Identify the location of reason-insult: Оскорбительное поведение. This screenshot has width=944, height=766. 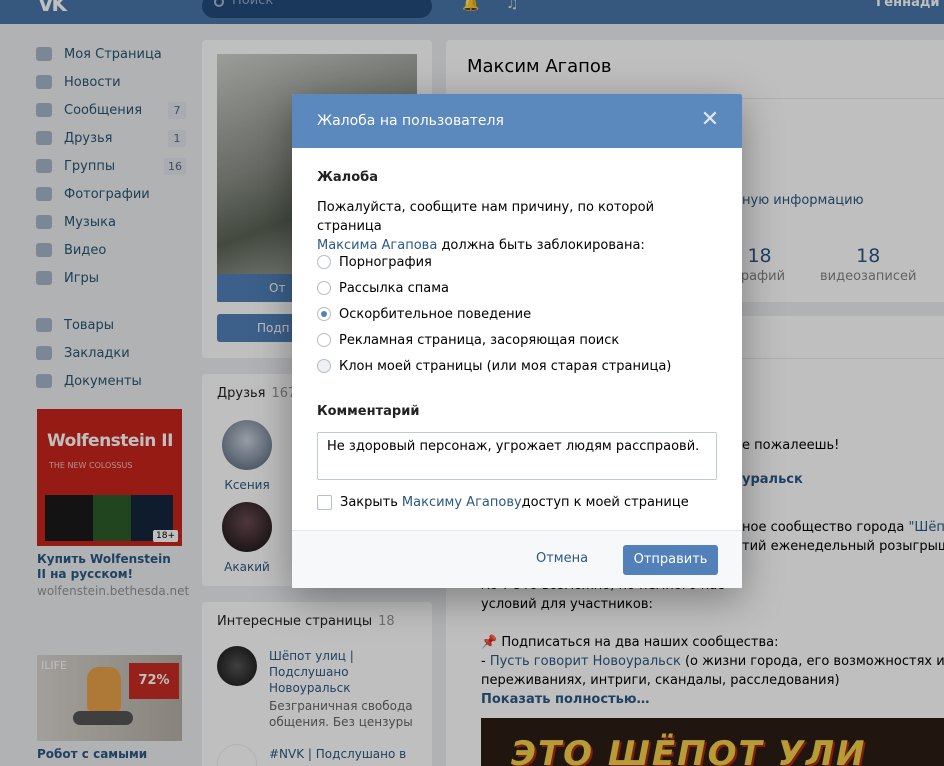
(424, 314).